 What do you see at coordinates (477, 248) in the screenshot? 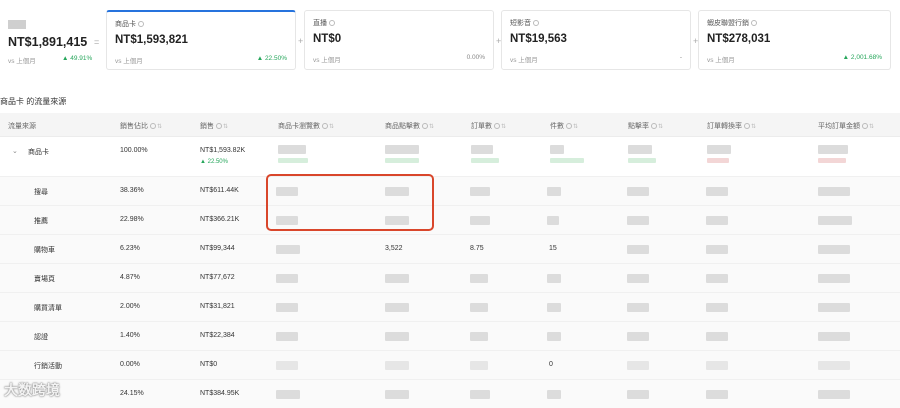
I see `row-orders: 8.75` at bounding box center [477, 248].